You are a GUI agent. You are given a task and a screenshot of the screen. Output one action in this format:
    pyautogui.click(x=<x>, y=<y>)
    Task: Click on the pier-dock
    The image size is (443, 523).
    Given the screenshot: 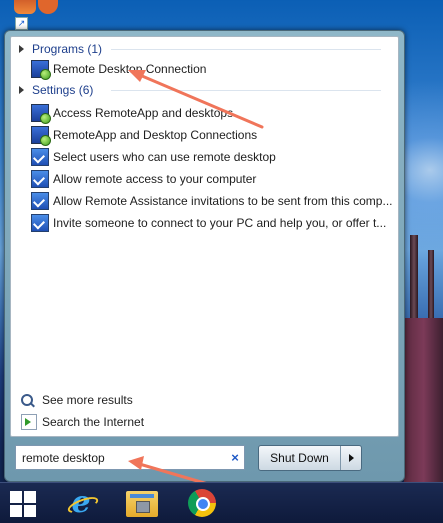 What is the action you would take?
    pyautogui.click(x=423, y=403)
    